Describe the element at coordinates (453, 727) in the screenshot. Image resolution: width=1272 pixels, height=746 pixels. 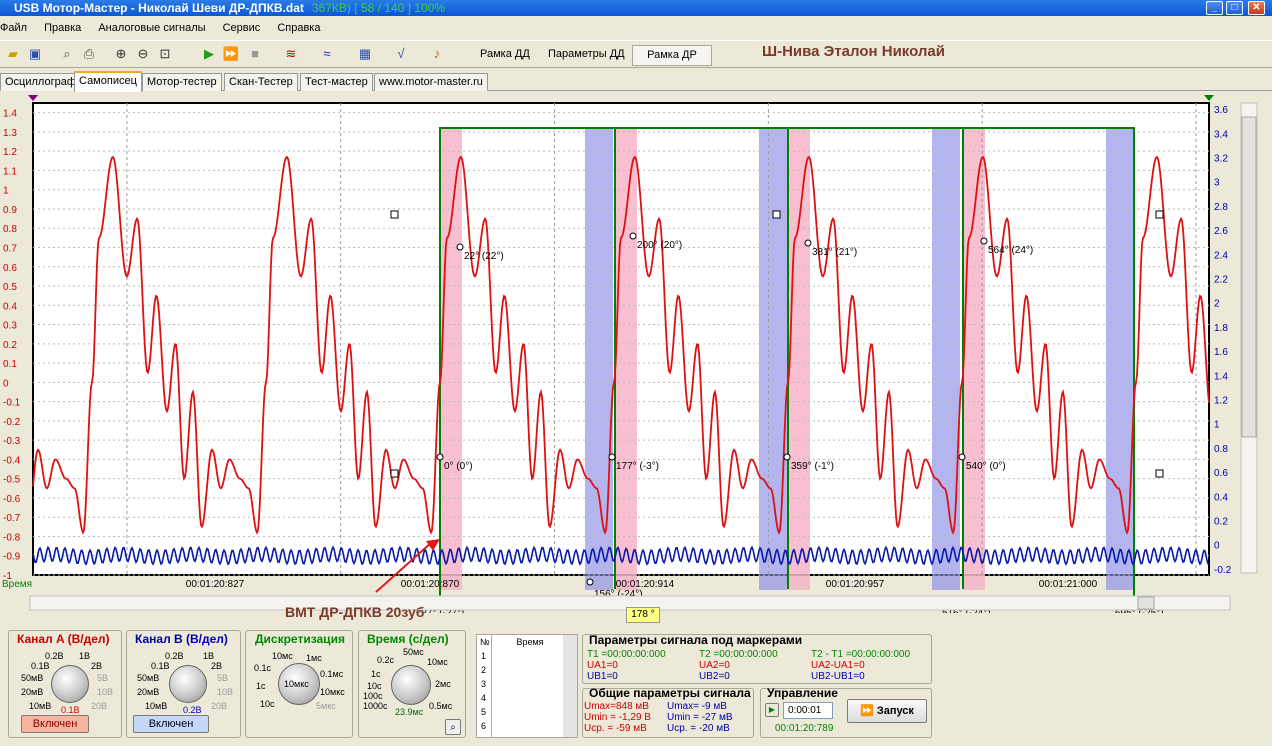
I see `zoom-icon: ⌕` at that location.